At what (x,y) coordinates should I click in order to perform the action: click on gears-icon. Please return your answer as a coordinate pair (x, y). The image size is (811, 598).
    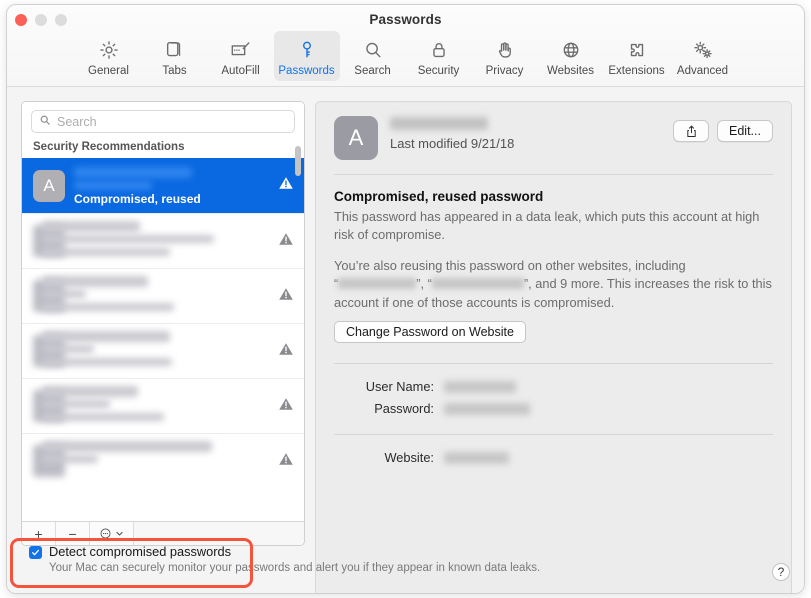
    Looking at the image, I should click on (703, 50).